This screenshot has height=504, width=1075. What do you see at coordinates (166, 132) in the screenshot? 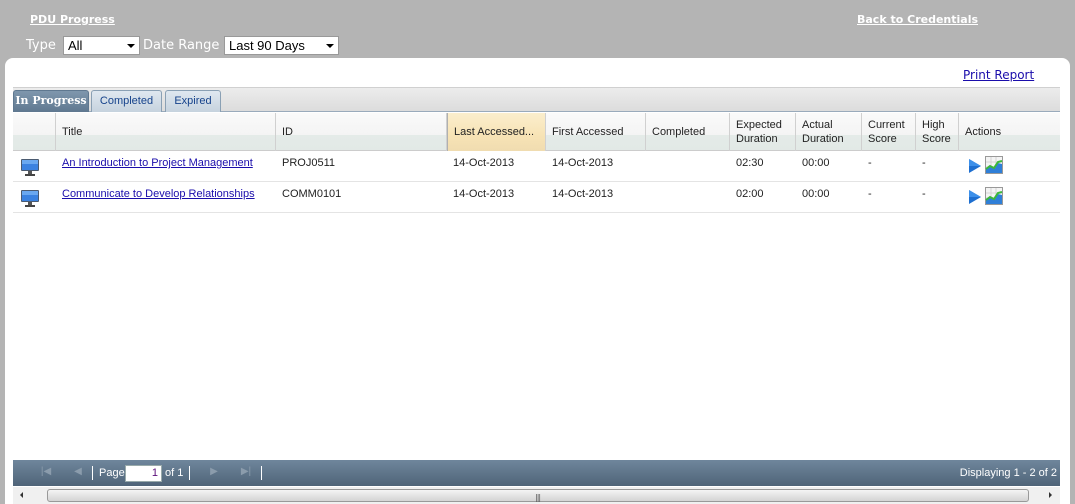
I see `column-header-title: Title` at bounding box center [166, 132].